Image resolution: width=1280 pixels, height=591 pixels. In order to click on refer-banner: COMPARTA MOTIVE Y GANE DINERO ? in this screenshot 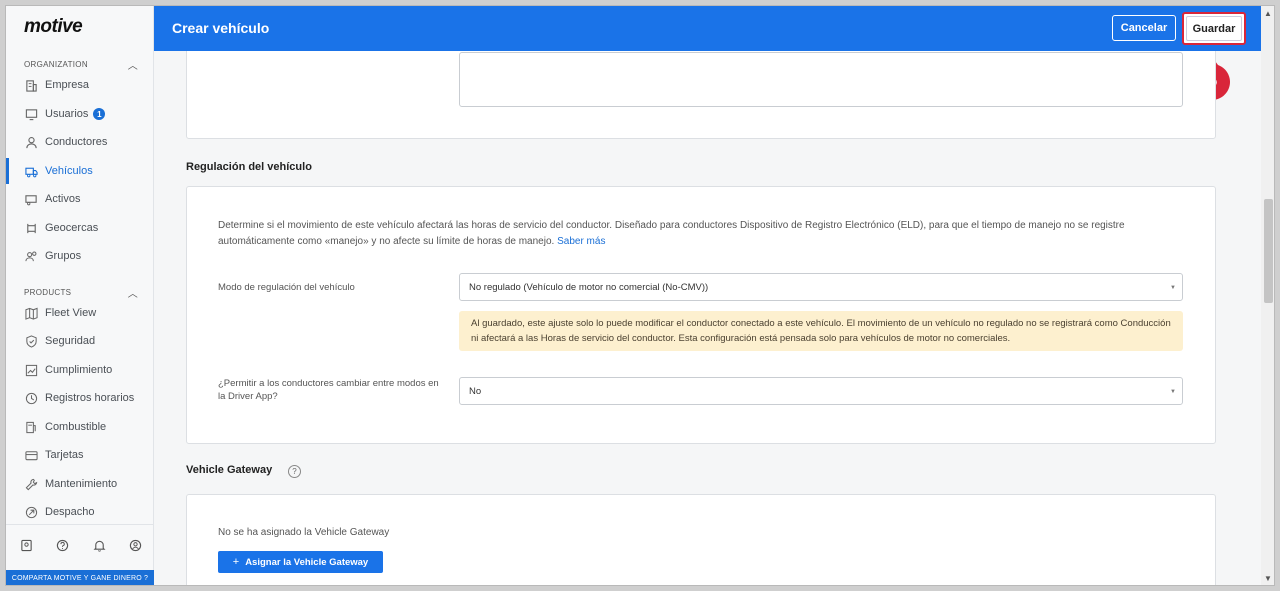, I will do `click(80, 577)`.